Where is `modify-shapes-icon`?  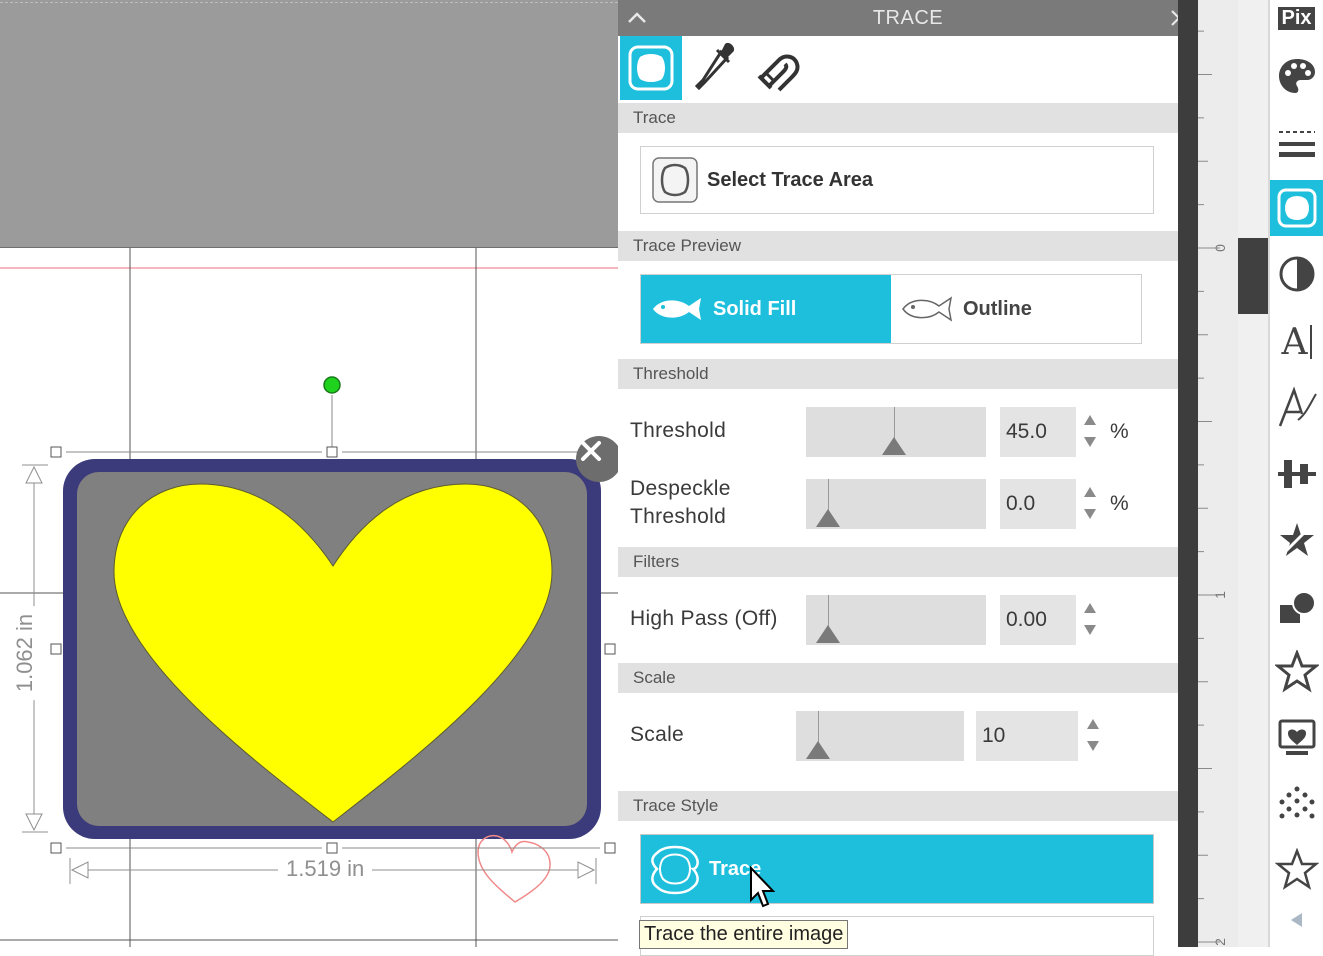
modify-shapes-icon is located at coordinates (1297, 607).